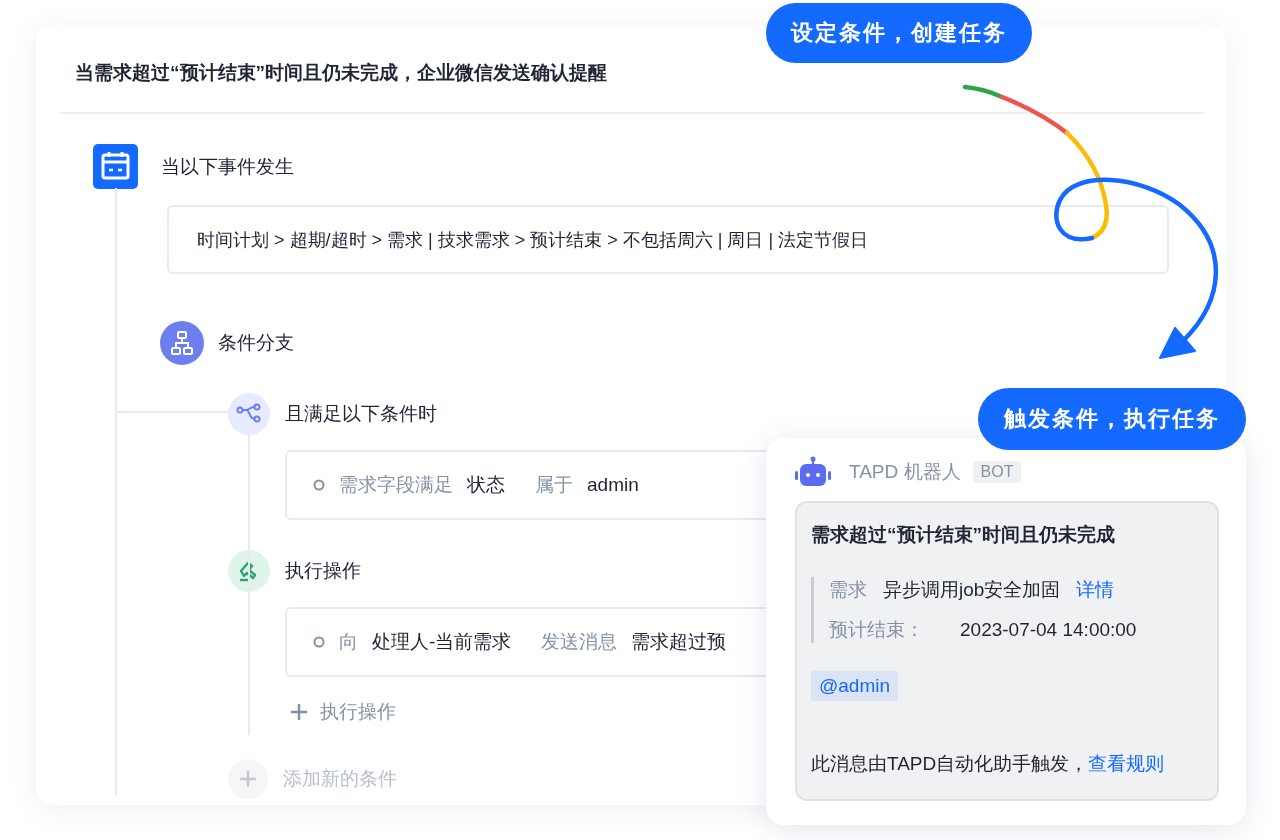 Image resolution: width=1280 pixels, height=840 pixels. I want to click on action-label: 执行操作, so click(323, 571).